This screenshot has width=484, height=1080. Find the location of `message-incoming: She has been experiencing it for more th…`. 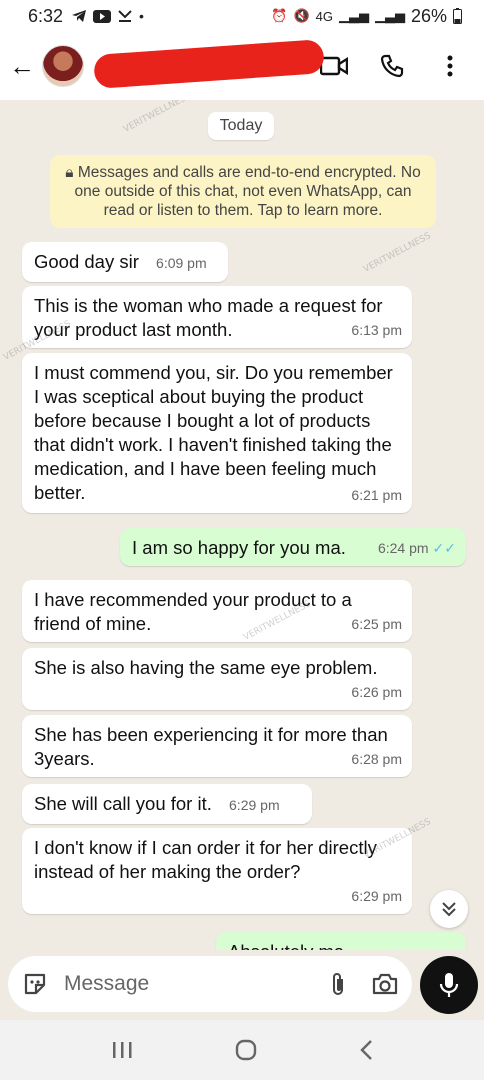

message-incoming: She has been experiencing it for more th… is located at coordinates (217, 746).